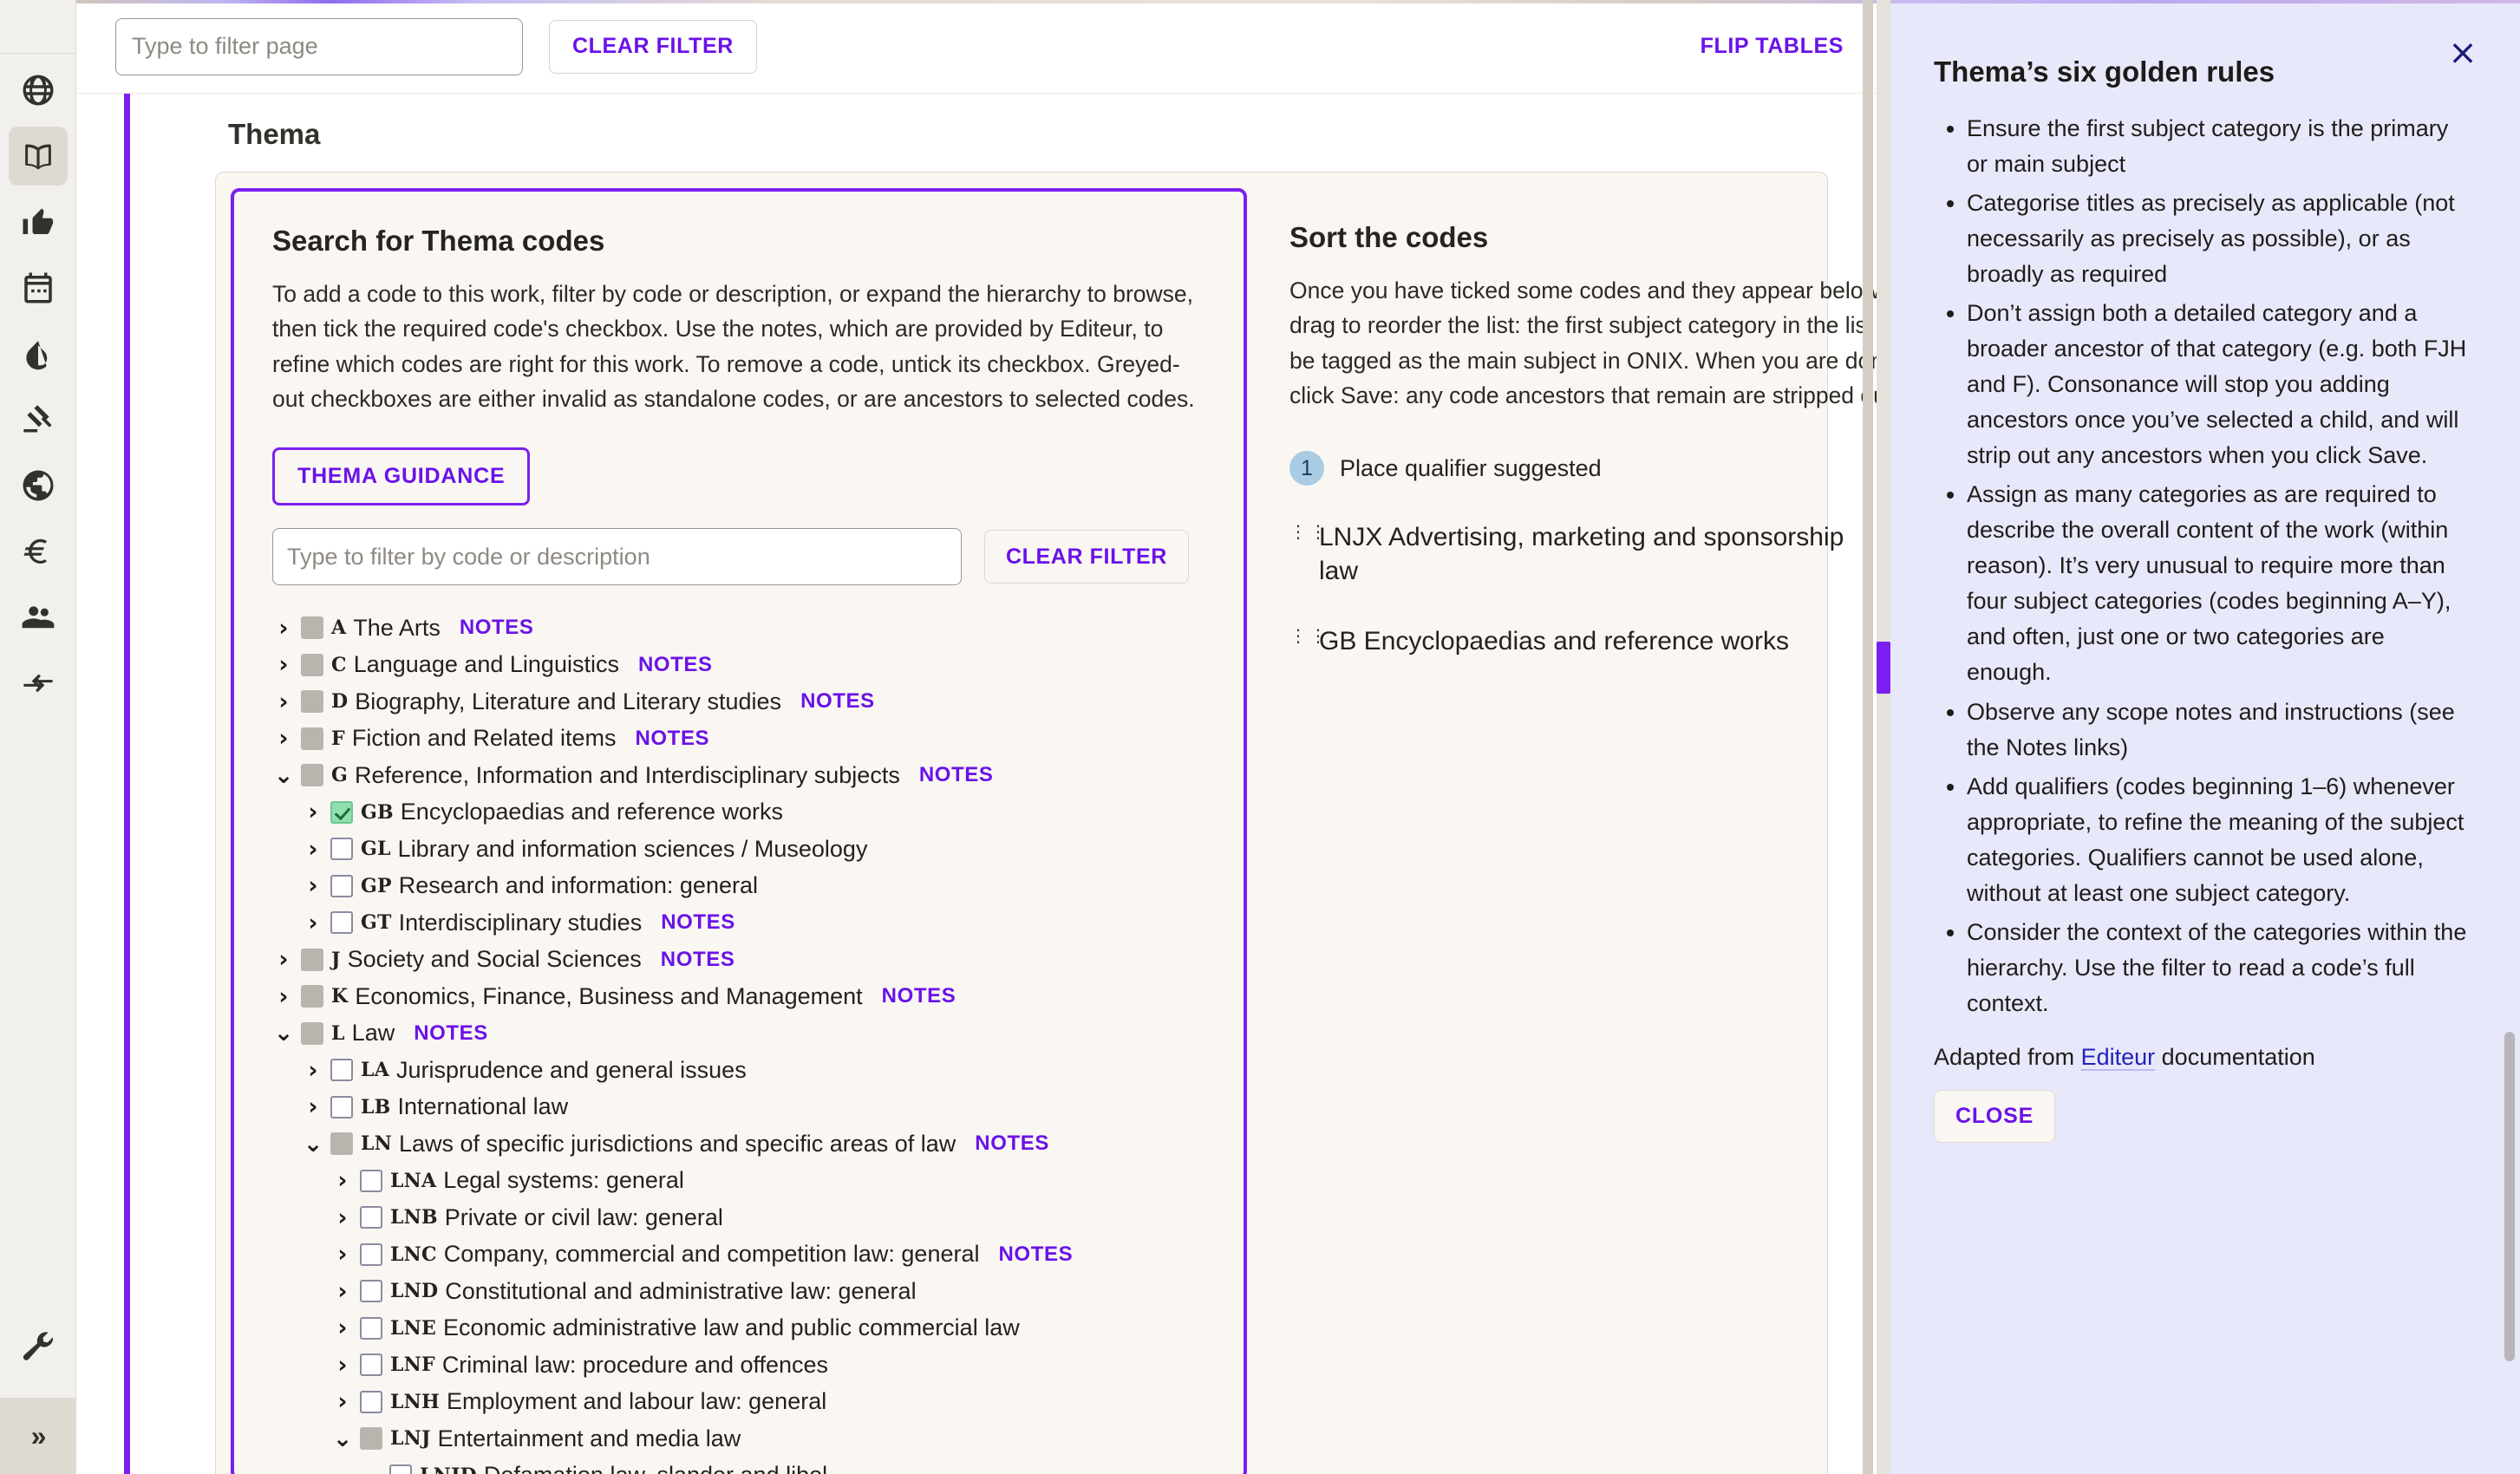 This screenshot has height=1474, width=2520. What do you see at coordinates (38, 1346) in the screenshot?
I see `wrench-icon` at bounding box center [38, 1346].